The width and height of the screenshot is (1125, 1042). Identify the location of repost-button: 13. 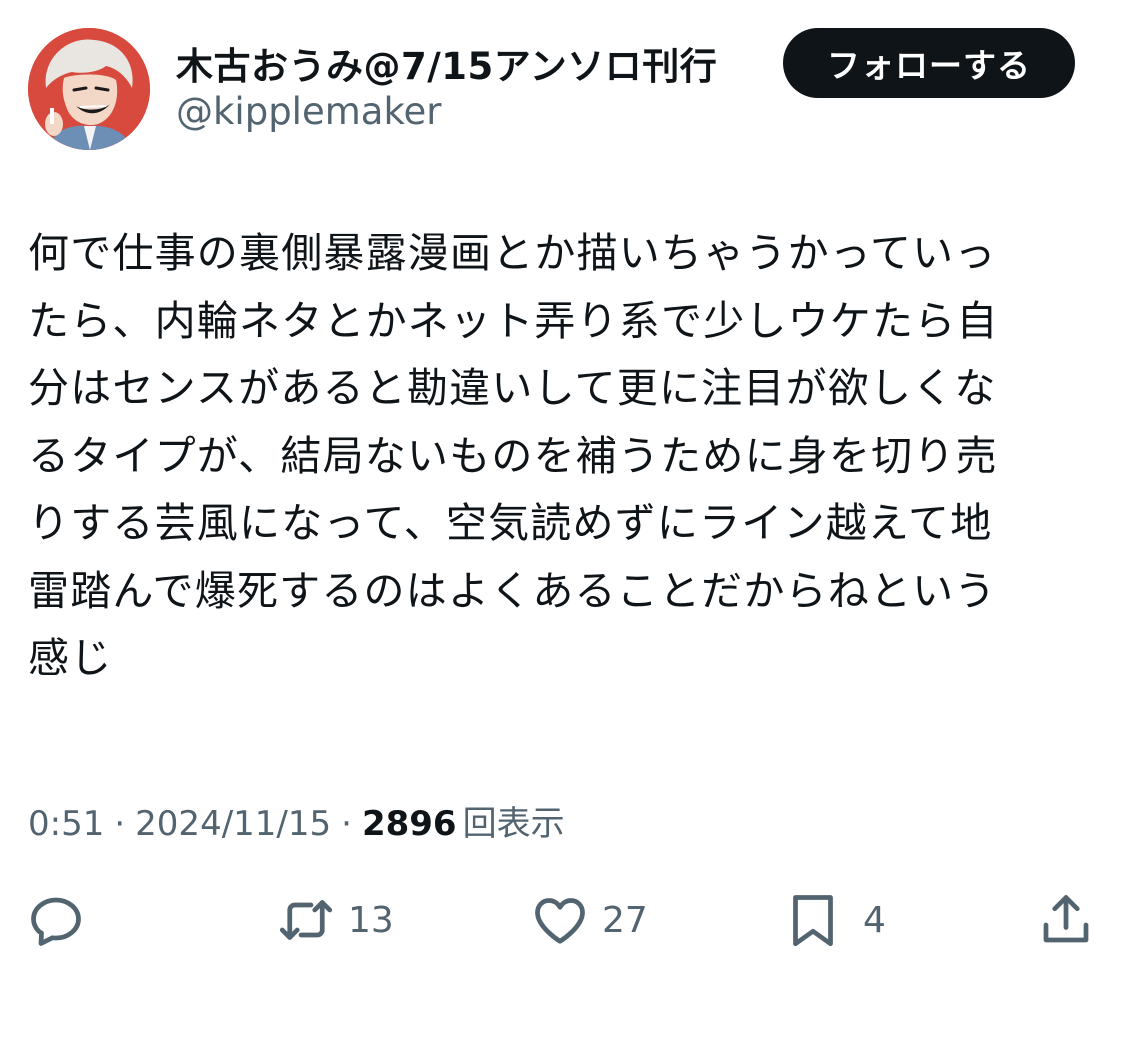
(335, 920).